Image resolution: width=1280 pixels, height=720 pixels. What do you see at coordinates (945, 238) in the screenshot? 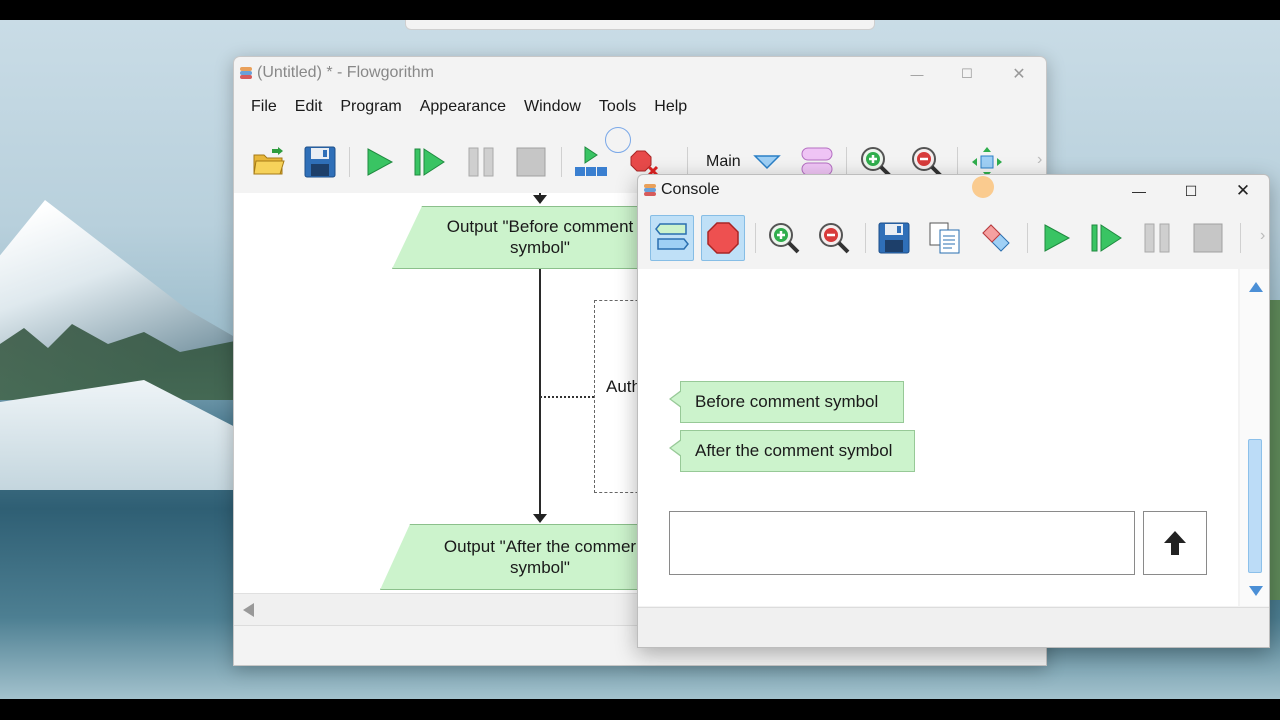
I see `console-copy-icon` at bounding box center [945, 238].